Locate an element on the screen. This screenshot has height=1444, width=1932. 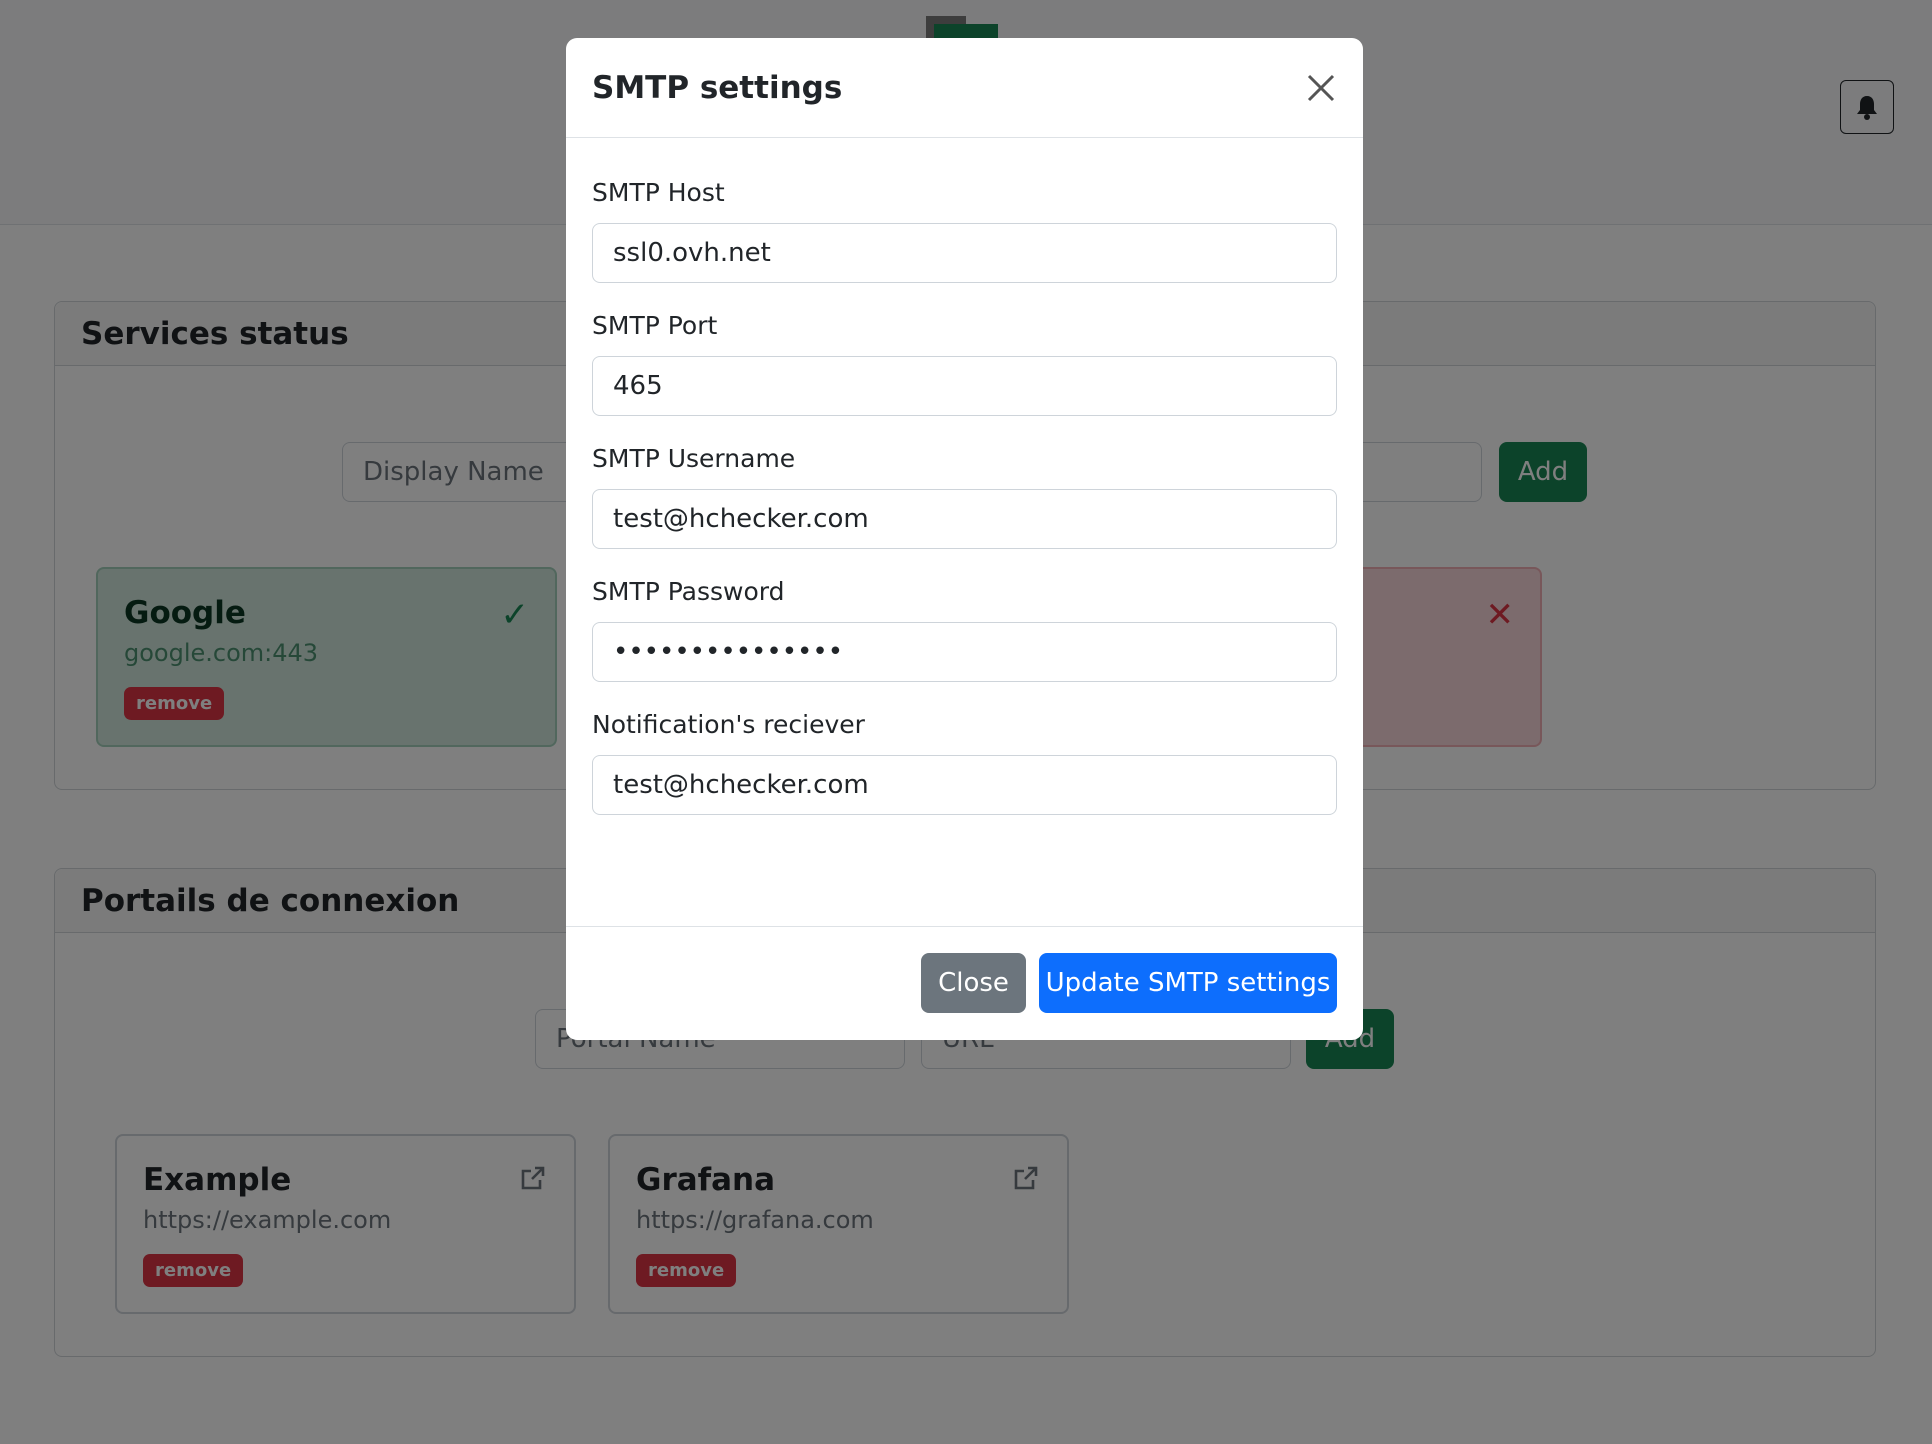
notification-receiver-label: Notification's reciever is located at coordinates (728, 724).